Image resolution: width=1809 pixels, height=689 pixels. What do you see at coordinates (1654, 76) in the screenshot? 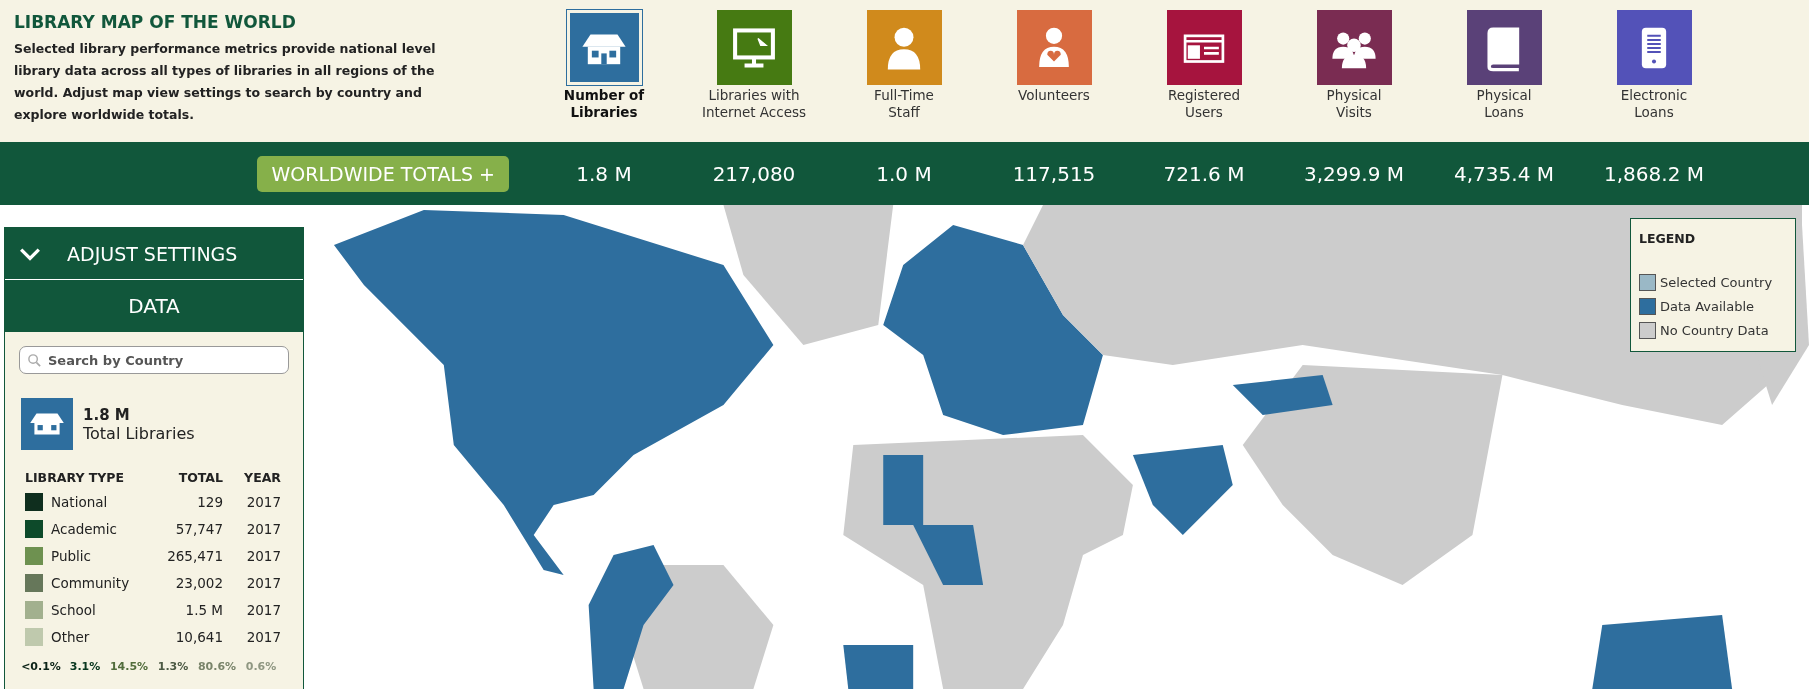
I see `metric-tab: Electronic Loans` at bounding box center [1654, 76].